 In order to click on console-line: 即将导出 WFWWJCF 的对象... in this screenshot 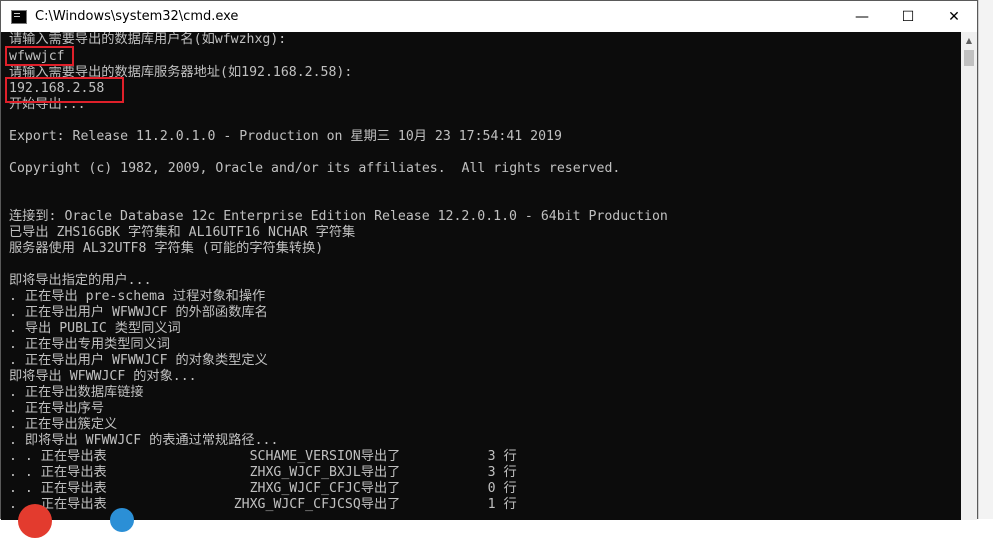, I will do `click(103, 376)`.